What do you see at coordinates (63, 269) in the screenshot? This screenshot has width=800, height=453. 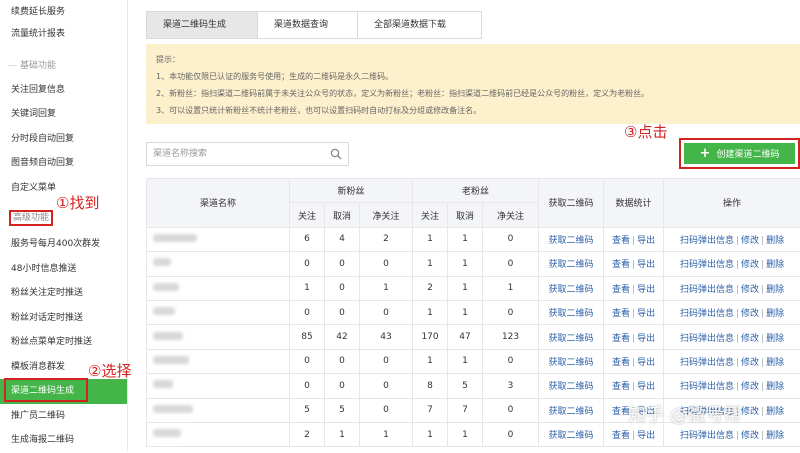 I see `sidebar-item-48h-push: 48小时信息推送` at bounding box center [63, 269].